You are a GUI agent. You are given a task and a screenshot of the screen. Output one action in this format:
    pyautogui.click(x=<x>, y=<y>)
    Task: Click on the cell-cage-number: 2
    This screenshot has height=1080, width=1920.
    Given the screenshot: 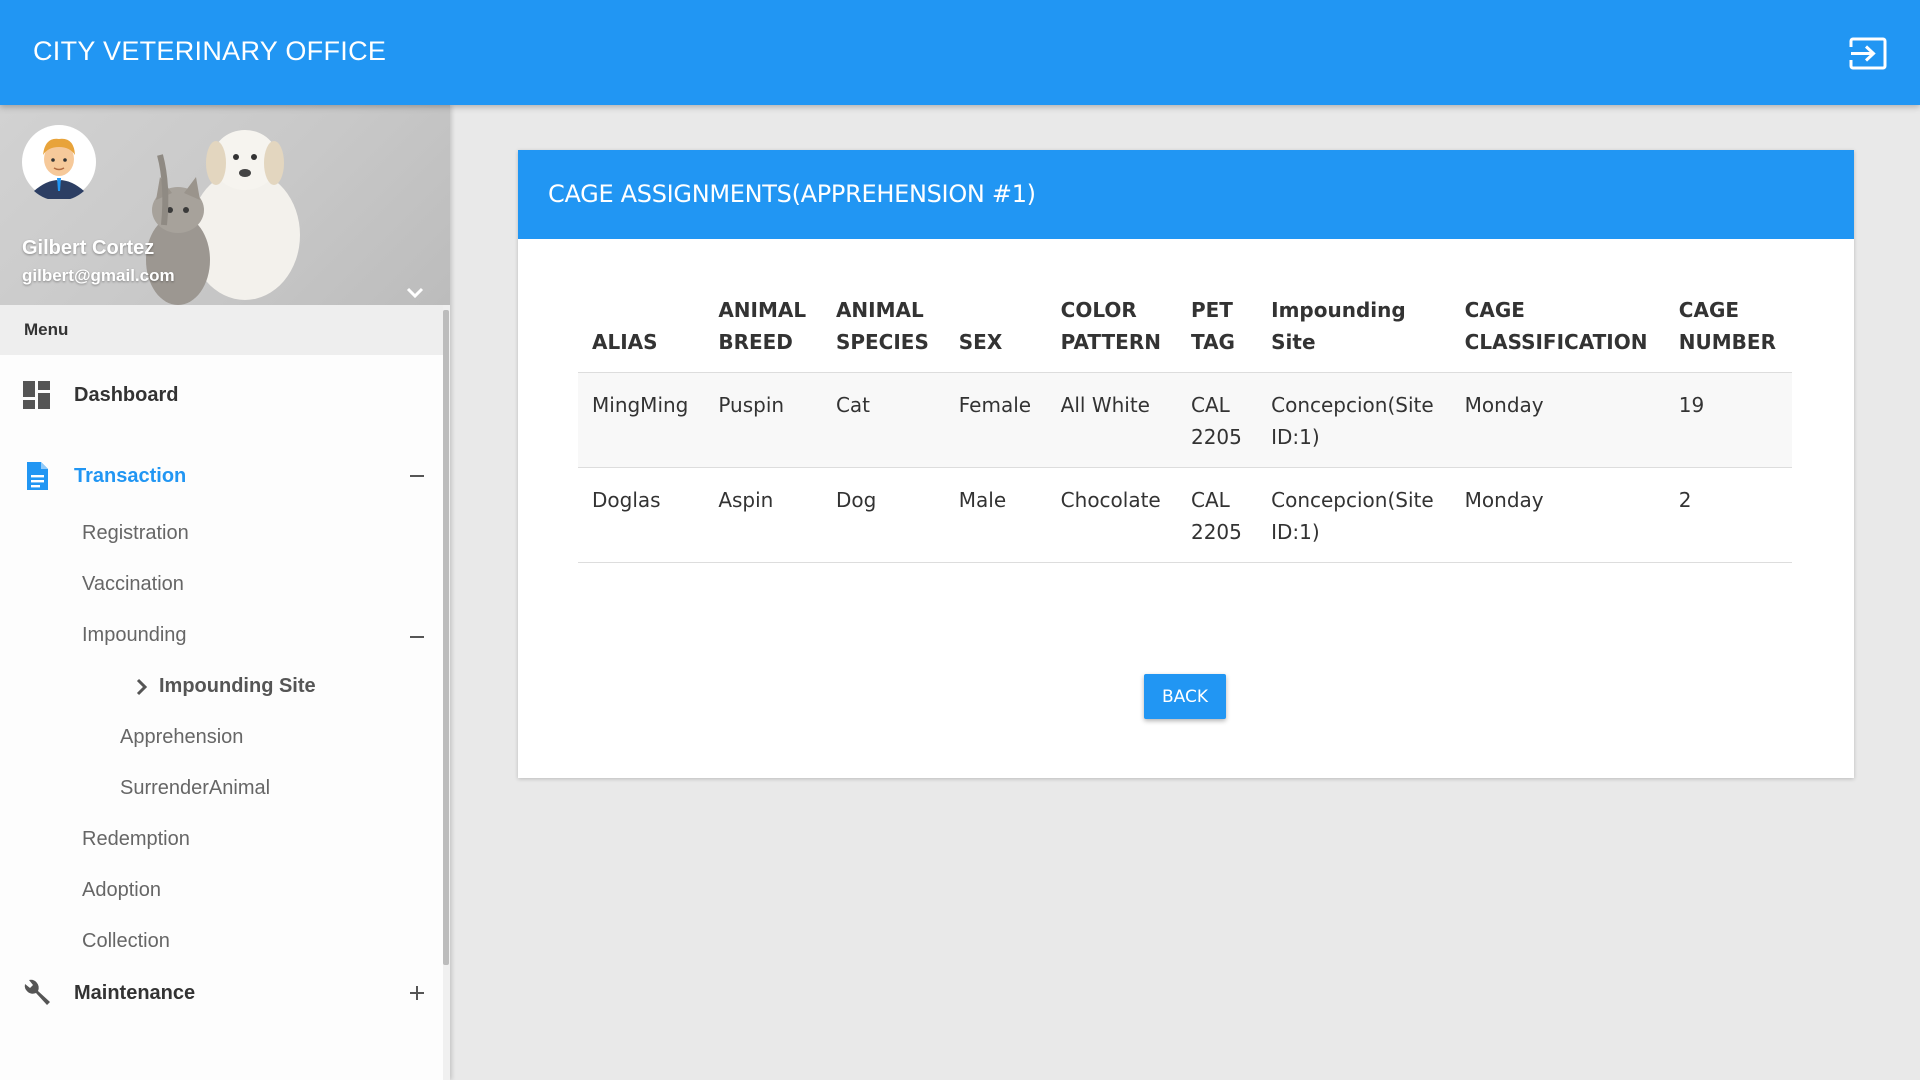 What is the action you would take?
    pyautogui.click(x=1728, y=515)
    